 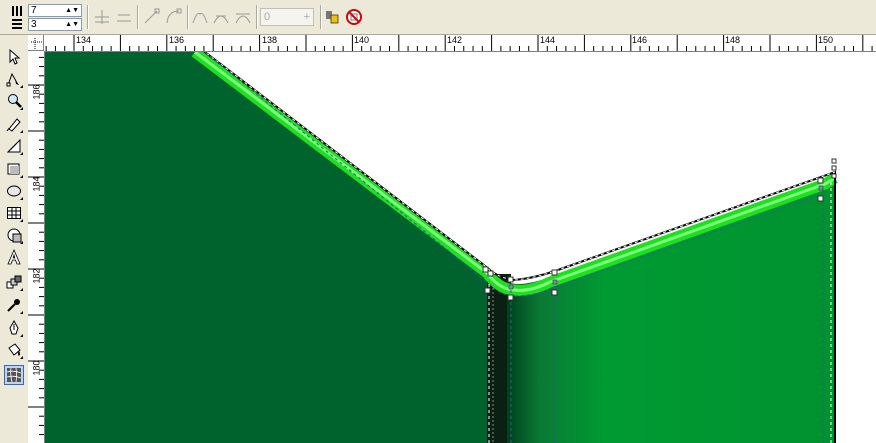 I want to click on horizontal-ruler: 134 136 138 140 142 144 146 148 150, so click(x=452, y=43).